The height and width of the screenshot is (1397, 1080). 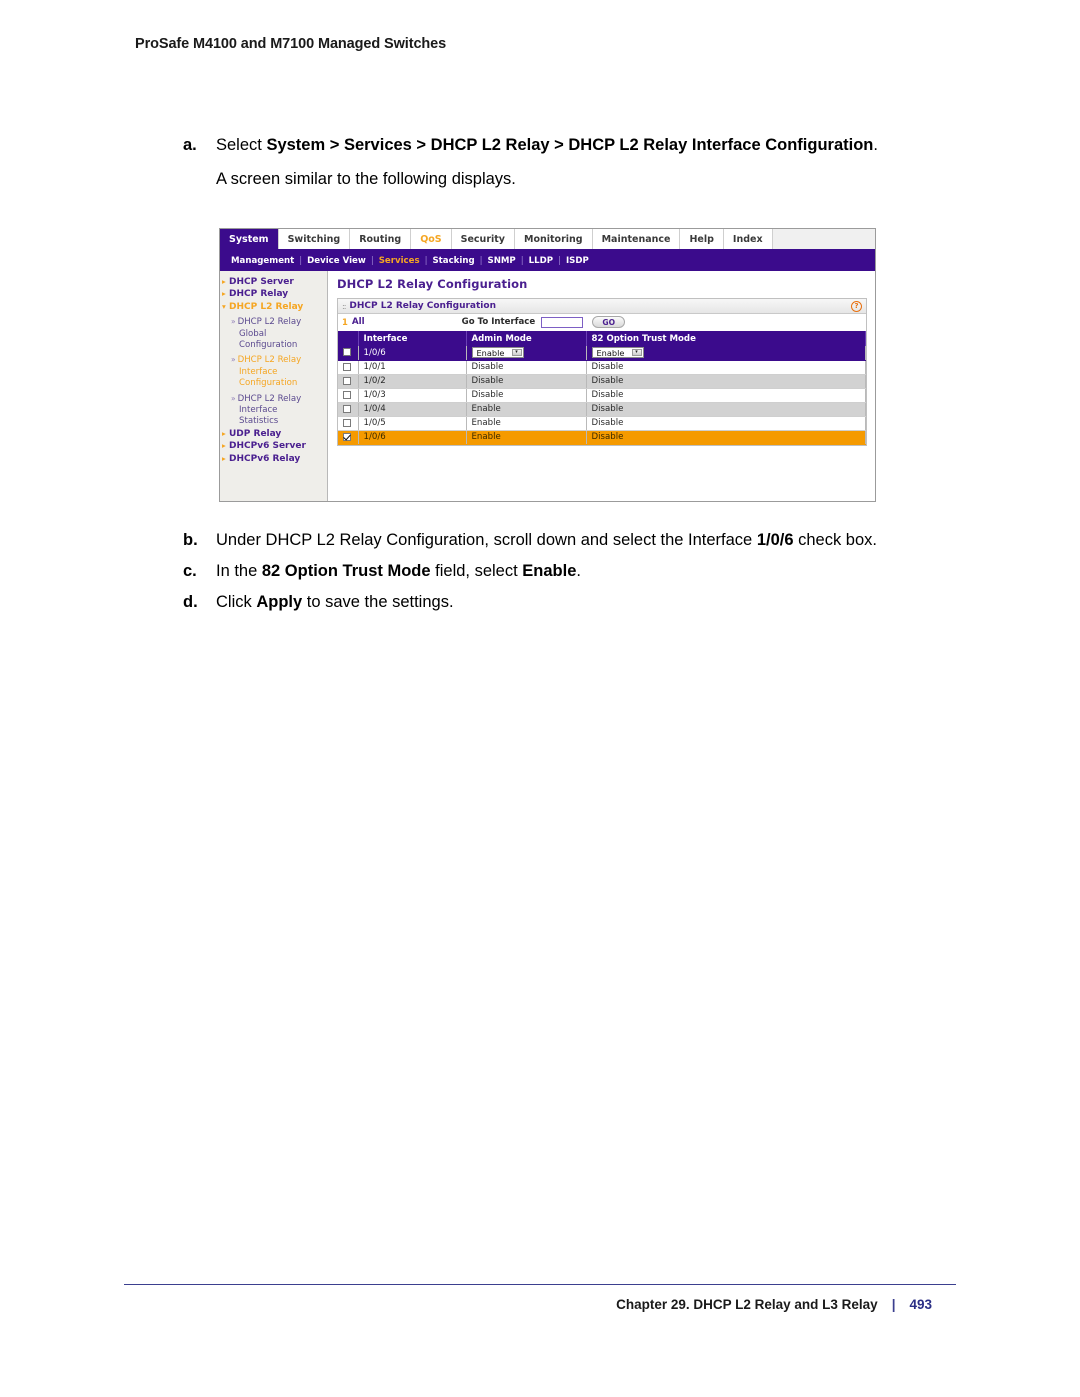 I want to click on table-row: 1/0/2 Disable Disable, so click(x=602, y=381).